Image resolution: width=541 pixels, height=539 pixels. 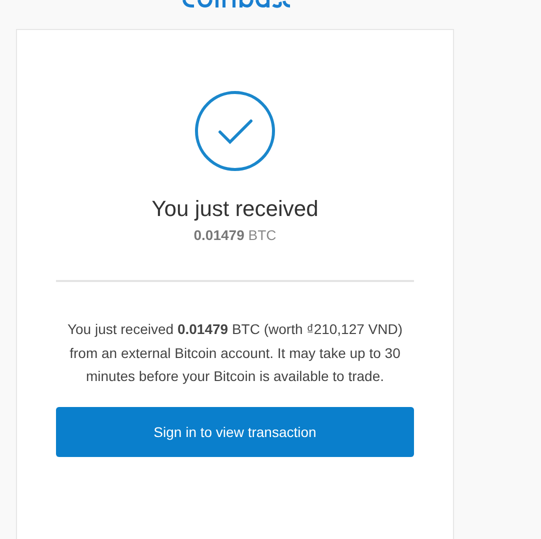 What do you see at coordinates (235, 209) in the screenshot?
I see `heading: You just received` at bounding box center [235, 209].